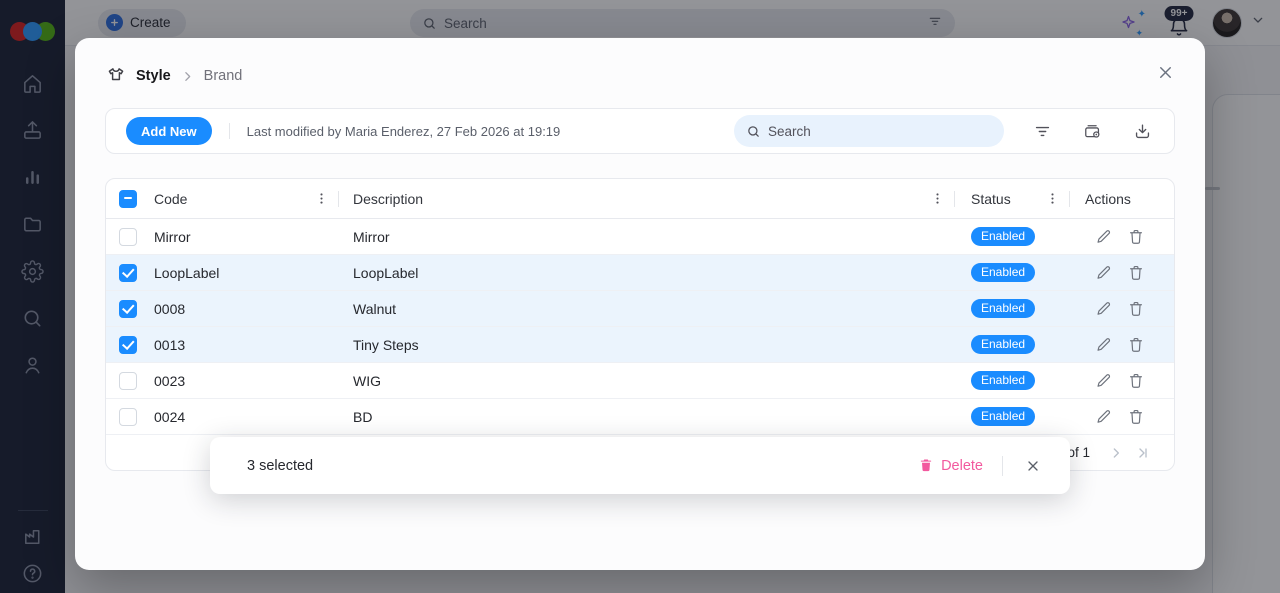 Image resolution: width=1280 pixels, height=593 pixels. I want to click on row-code: 0023, so click(170, 380).